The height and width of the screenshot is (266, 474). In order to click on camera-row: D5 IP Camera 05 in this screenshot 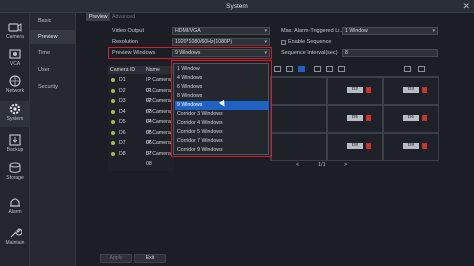, I will do `click(141, 126)`.